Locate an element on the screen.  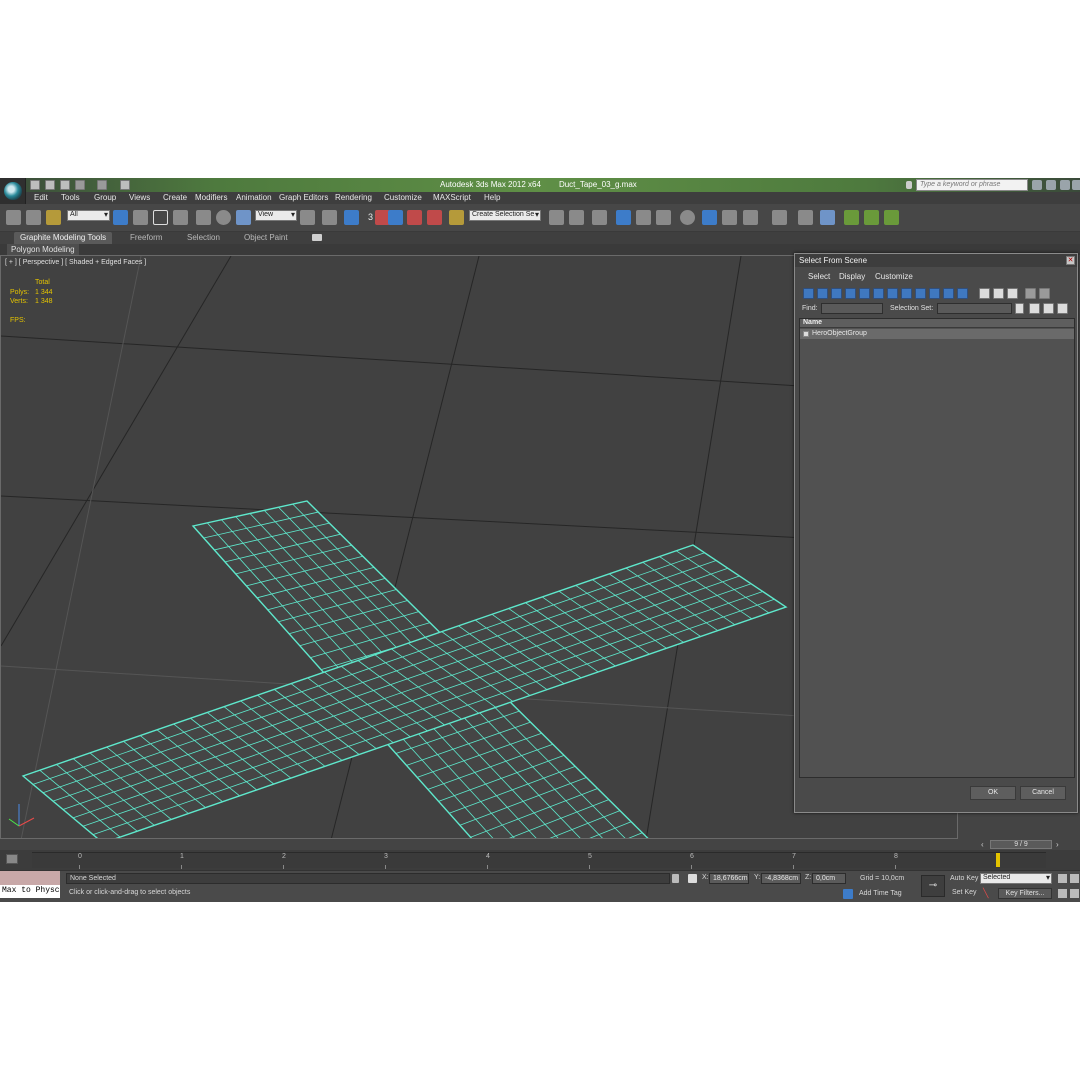
scale-icon is located at coordinates (243, 217).